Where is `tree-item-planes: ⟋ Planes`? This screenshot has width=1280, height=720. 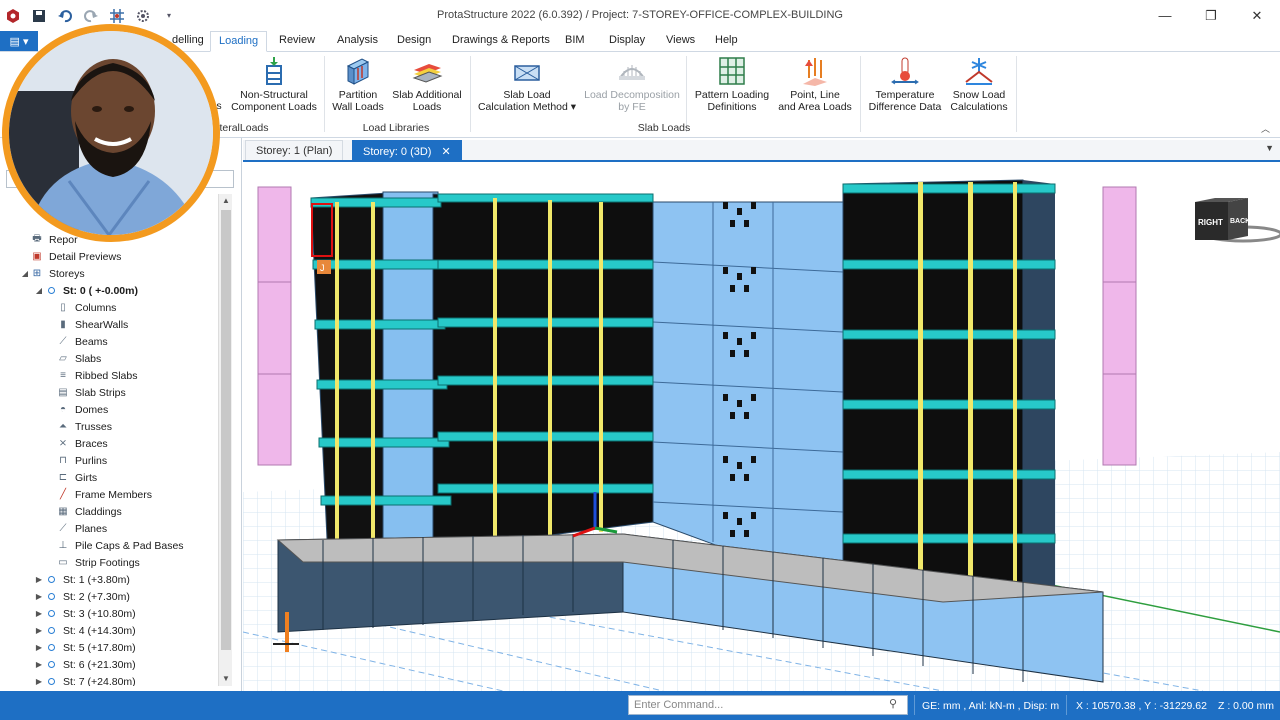 tree-item-planes: ⟋ Planes is located at coordinates (82, 528).